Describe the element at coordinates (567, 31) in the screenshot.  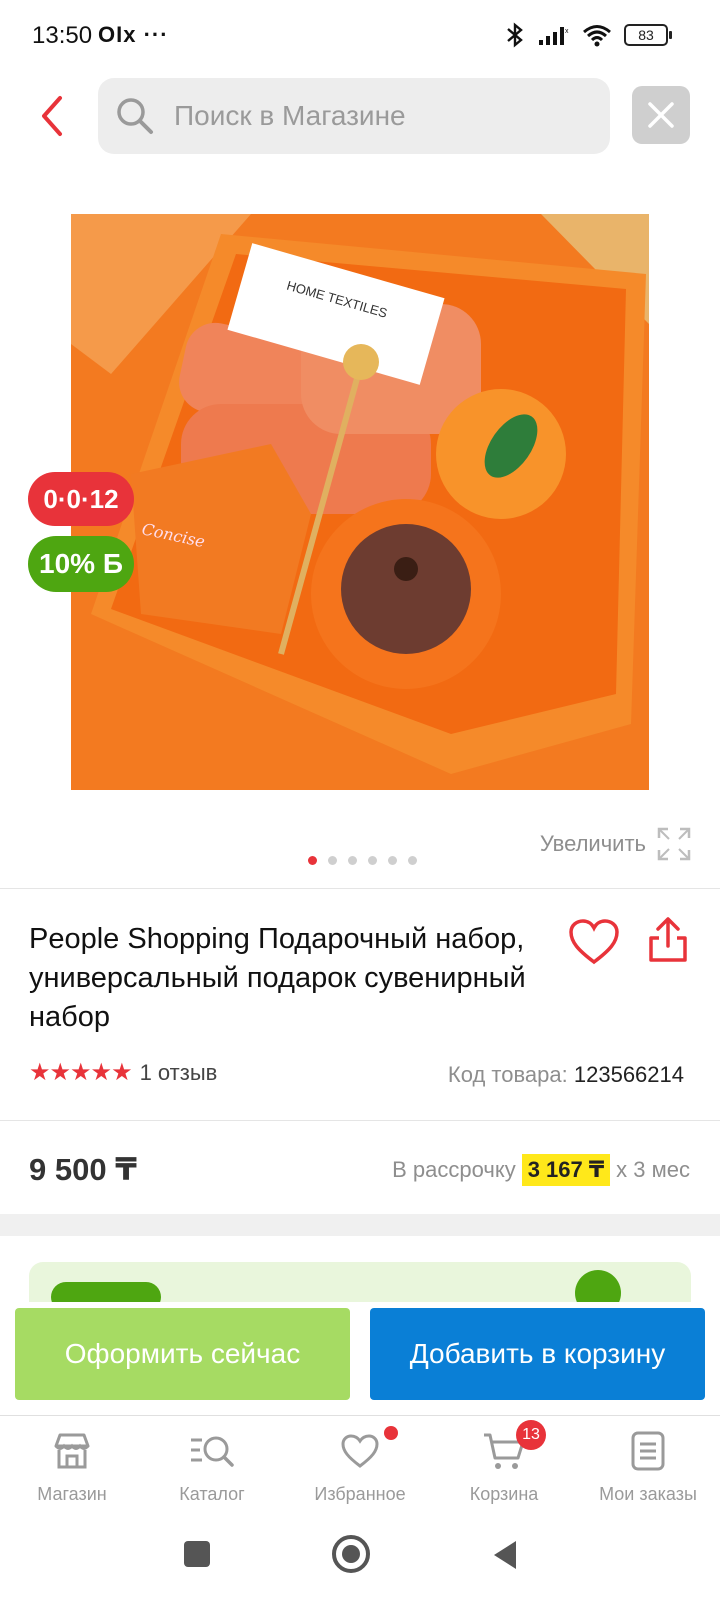
I see `svg-text: x` at that location.